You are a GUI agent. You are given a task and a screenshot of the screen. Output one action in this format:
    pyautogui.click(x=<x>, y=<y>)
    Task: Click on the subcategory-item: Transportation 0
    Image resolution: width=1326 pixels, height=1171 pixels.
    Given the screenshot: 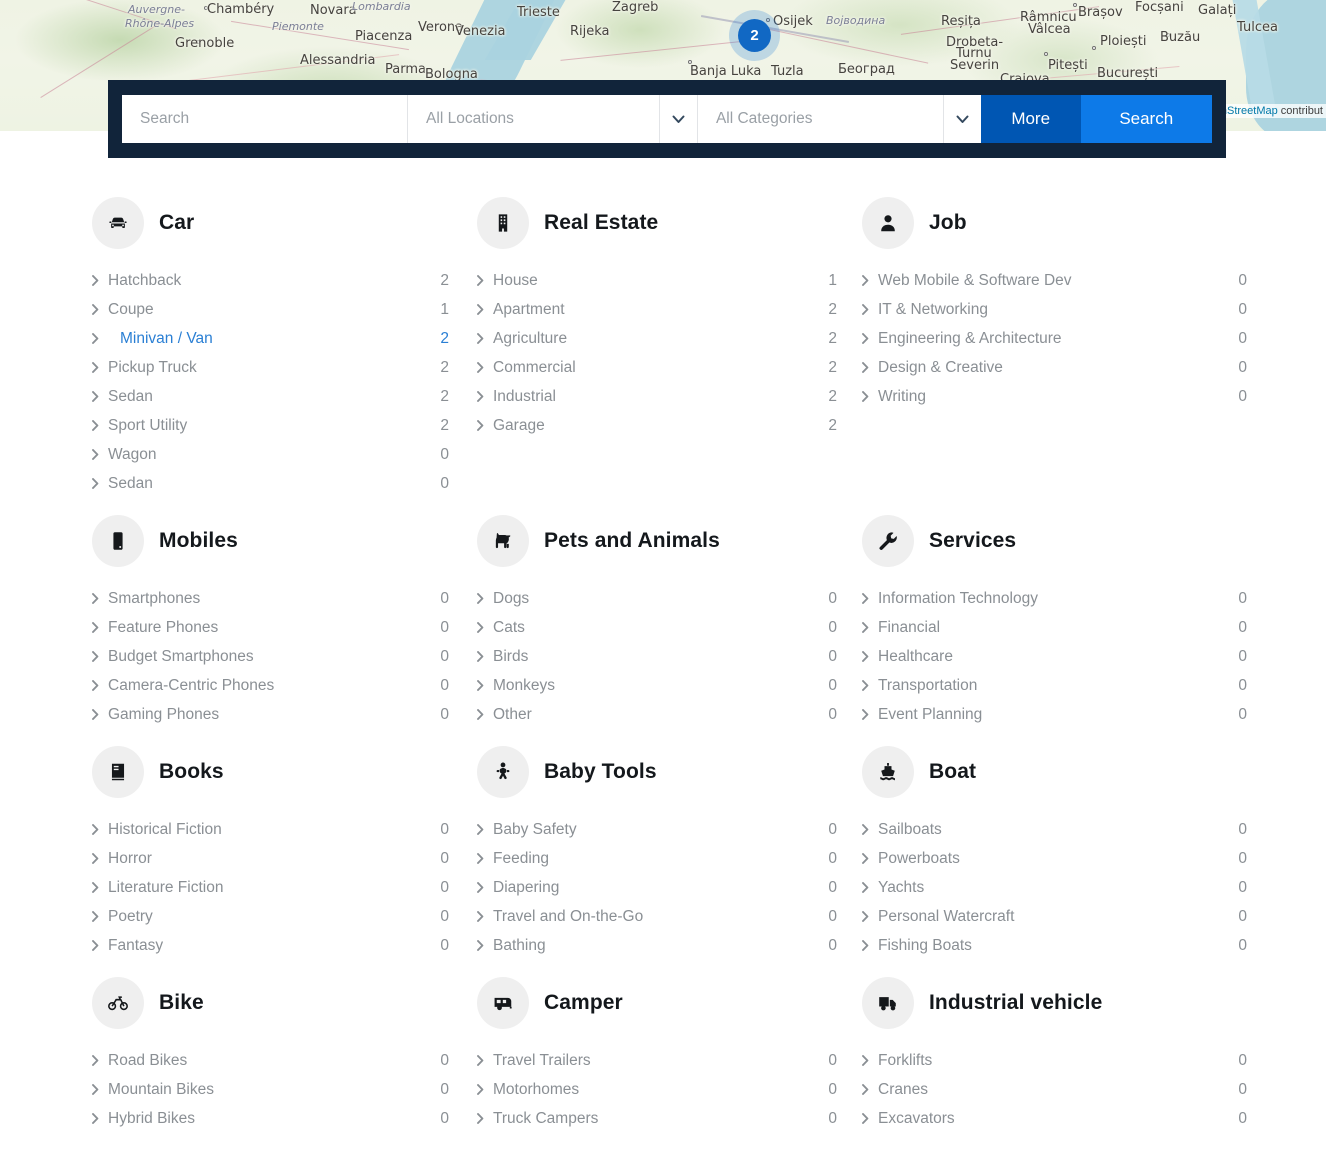 What is the action you would take?
    pyautogui.click(x=1054, y=685)
    